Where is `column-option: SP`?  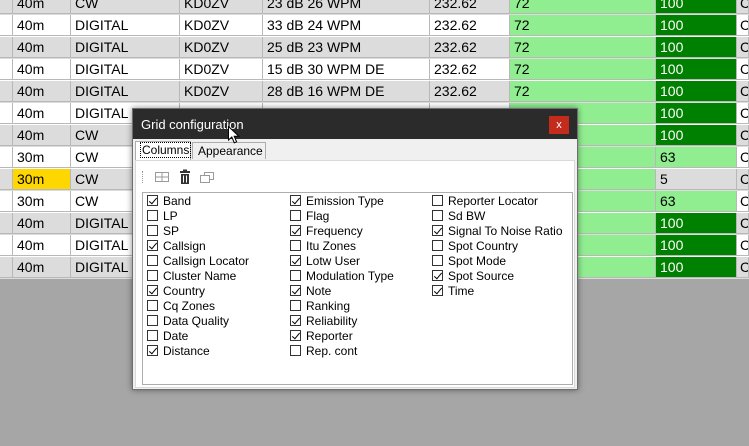
column-option: SP is located at coordinates (197, 231).